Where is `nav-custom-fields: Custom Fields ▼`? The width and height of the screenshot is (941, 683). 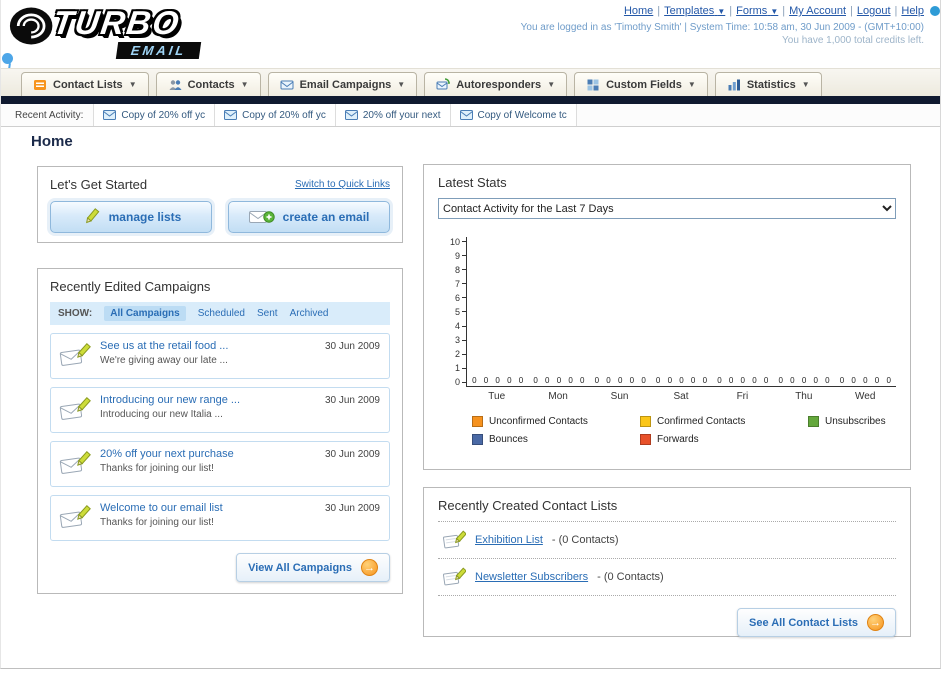 nav-custom-fields: Custom Fields ▼ is located at coordinates (641, 84).